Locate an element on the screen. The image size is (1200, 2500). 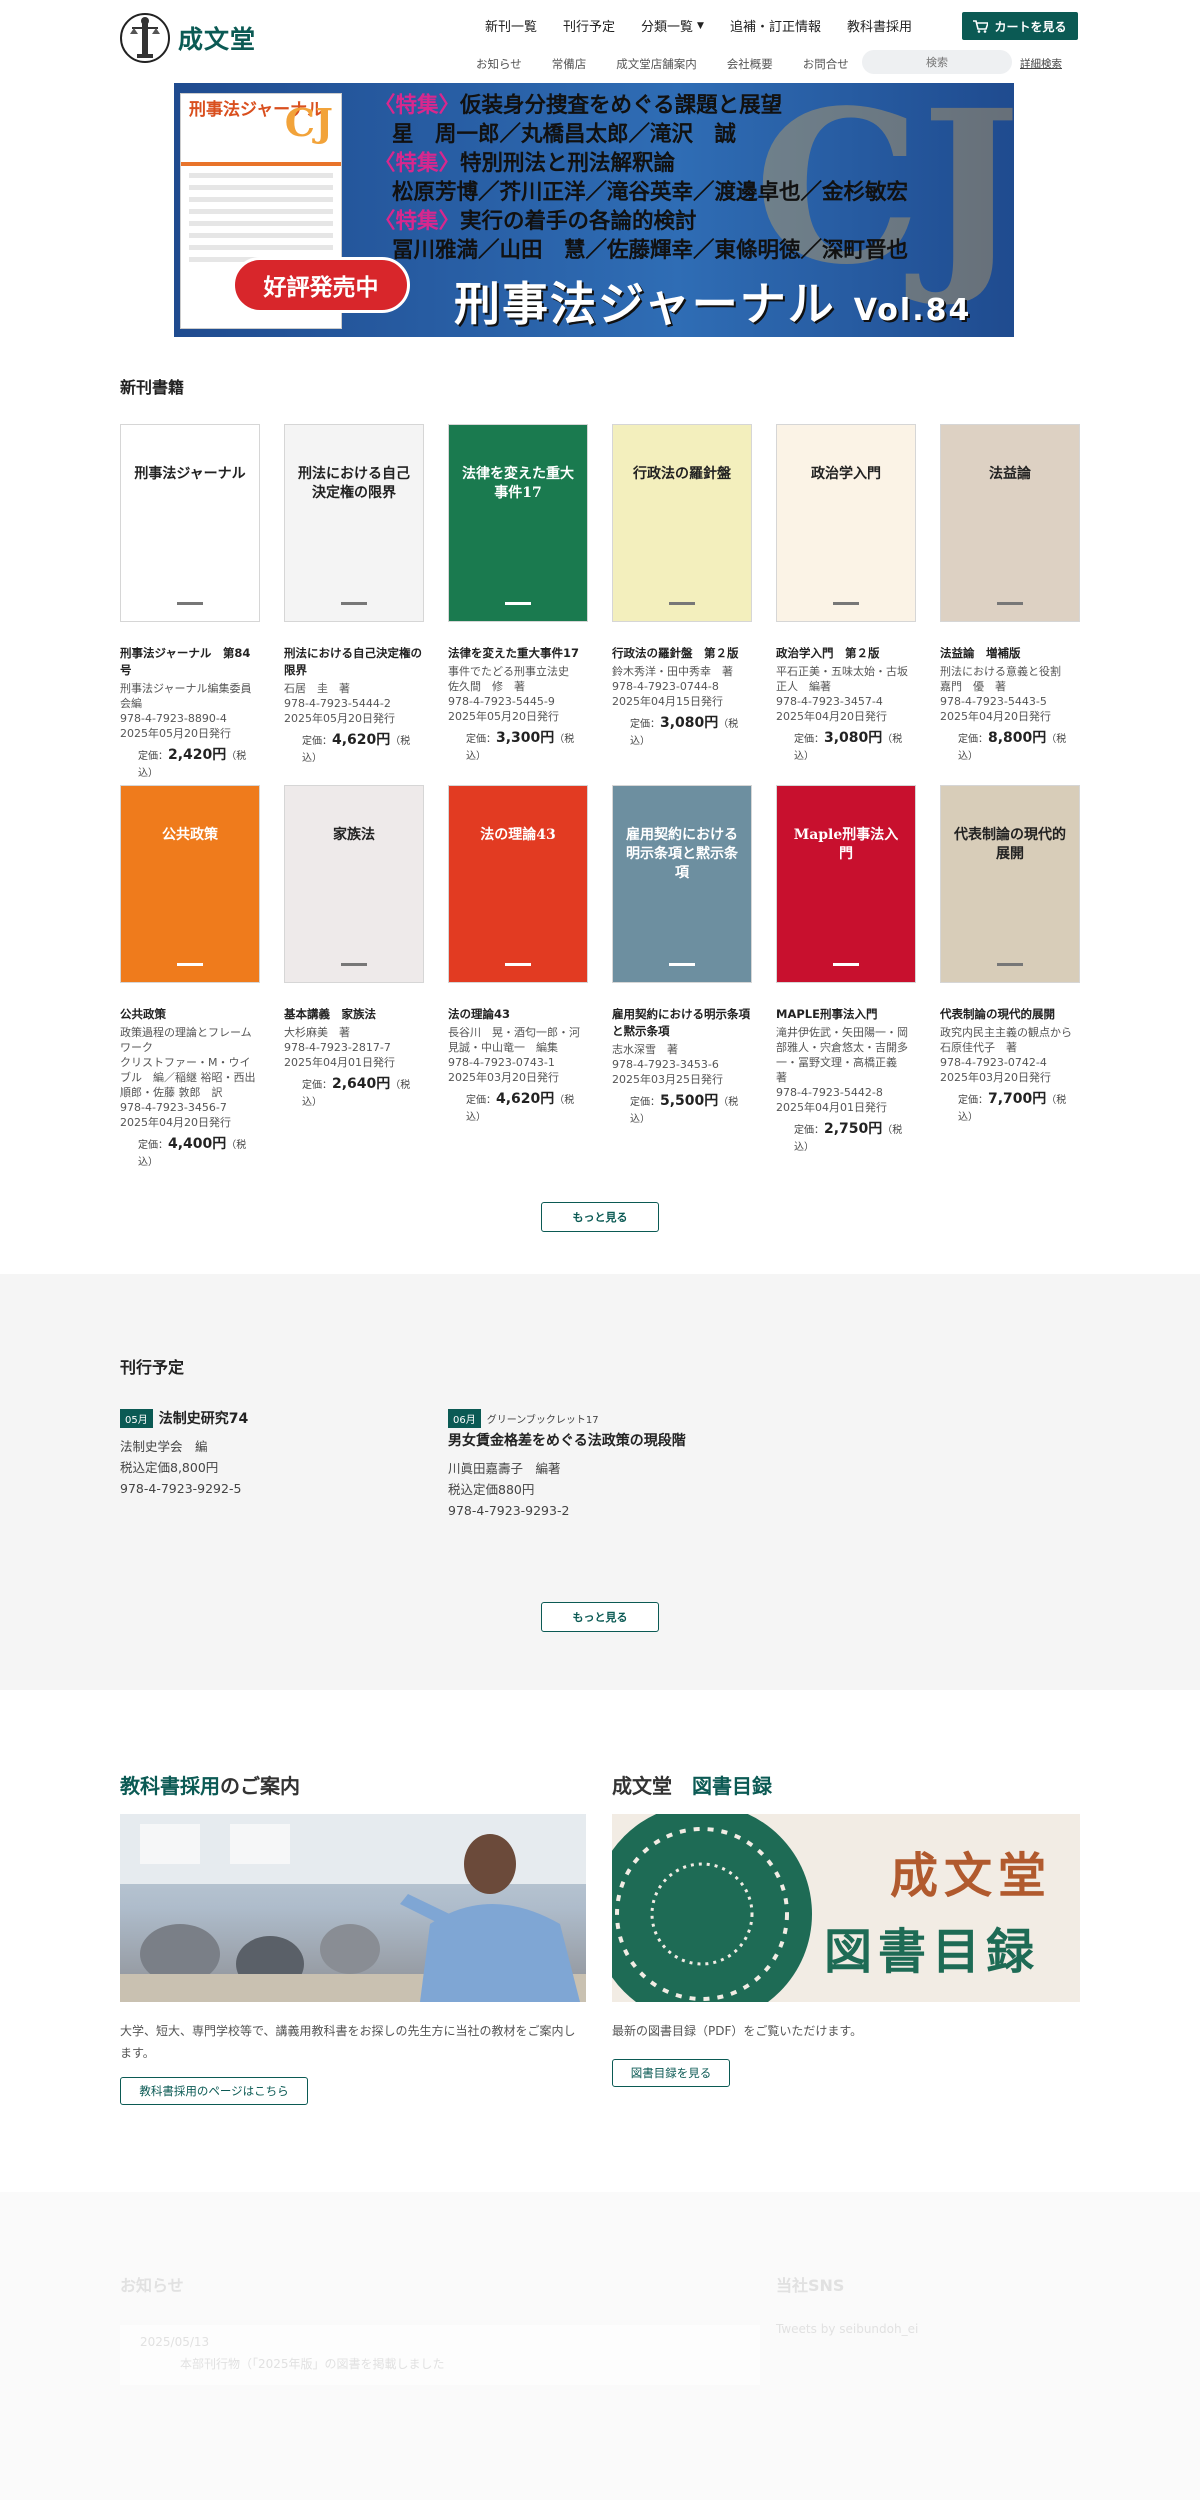
upcoming-series: グリーンブックレット17 is located at coordinates (542, 1420).